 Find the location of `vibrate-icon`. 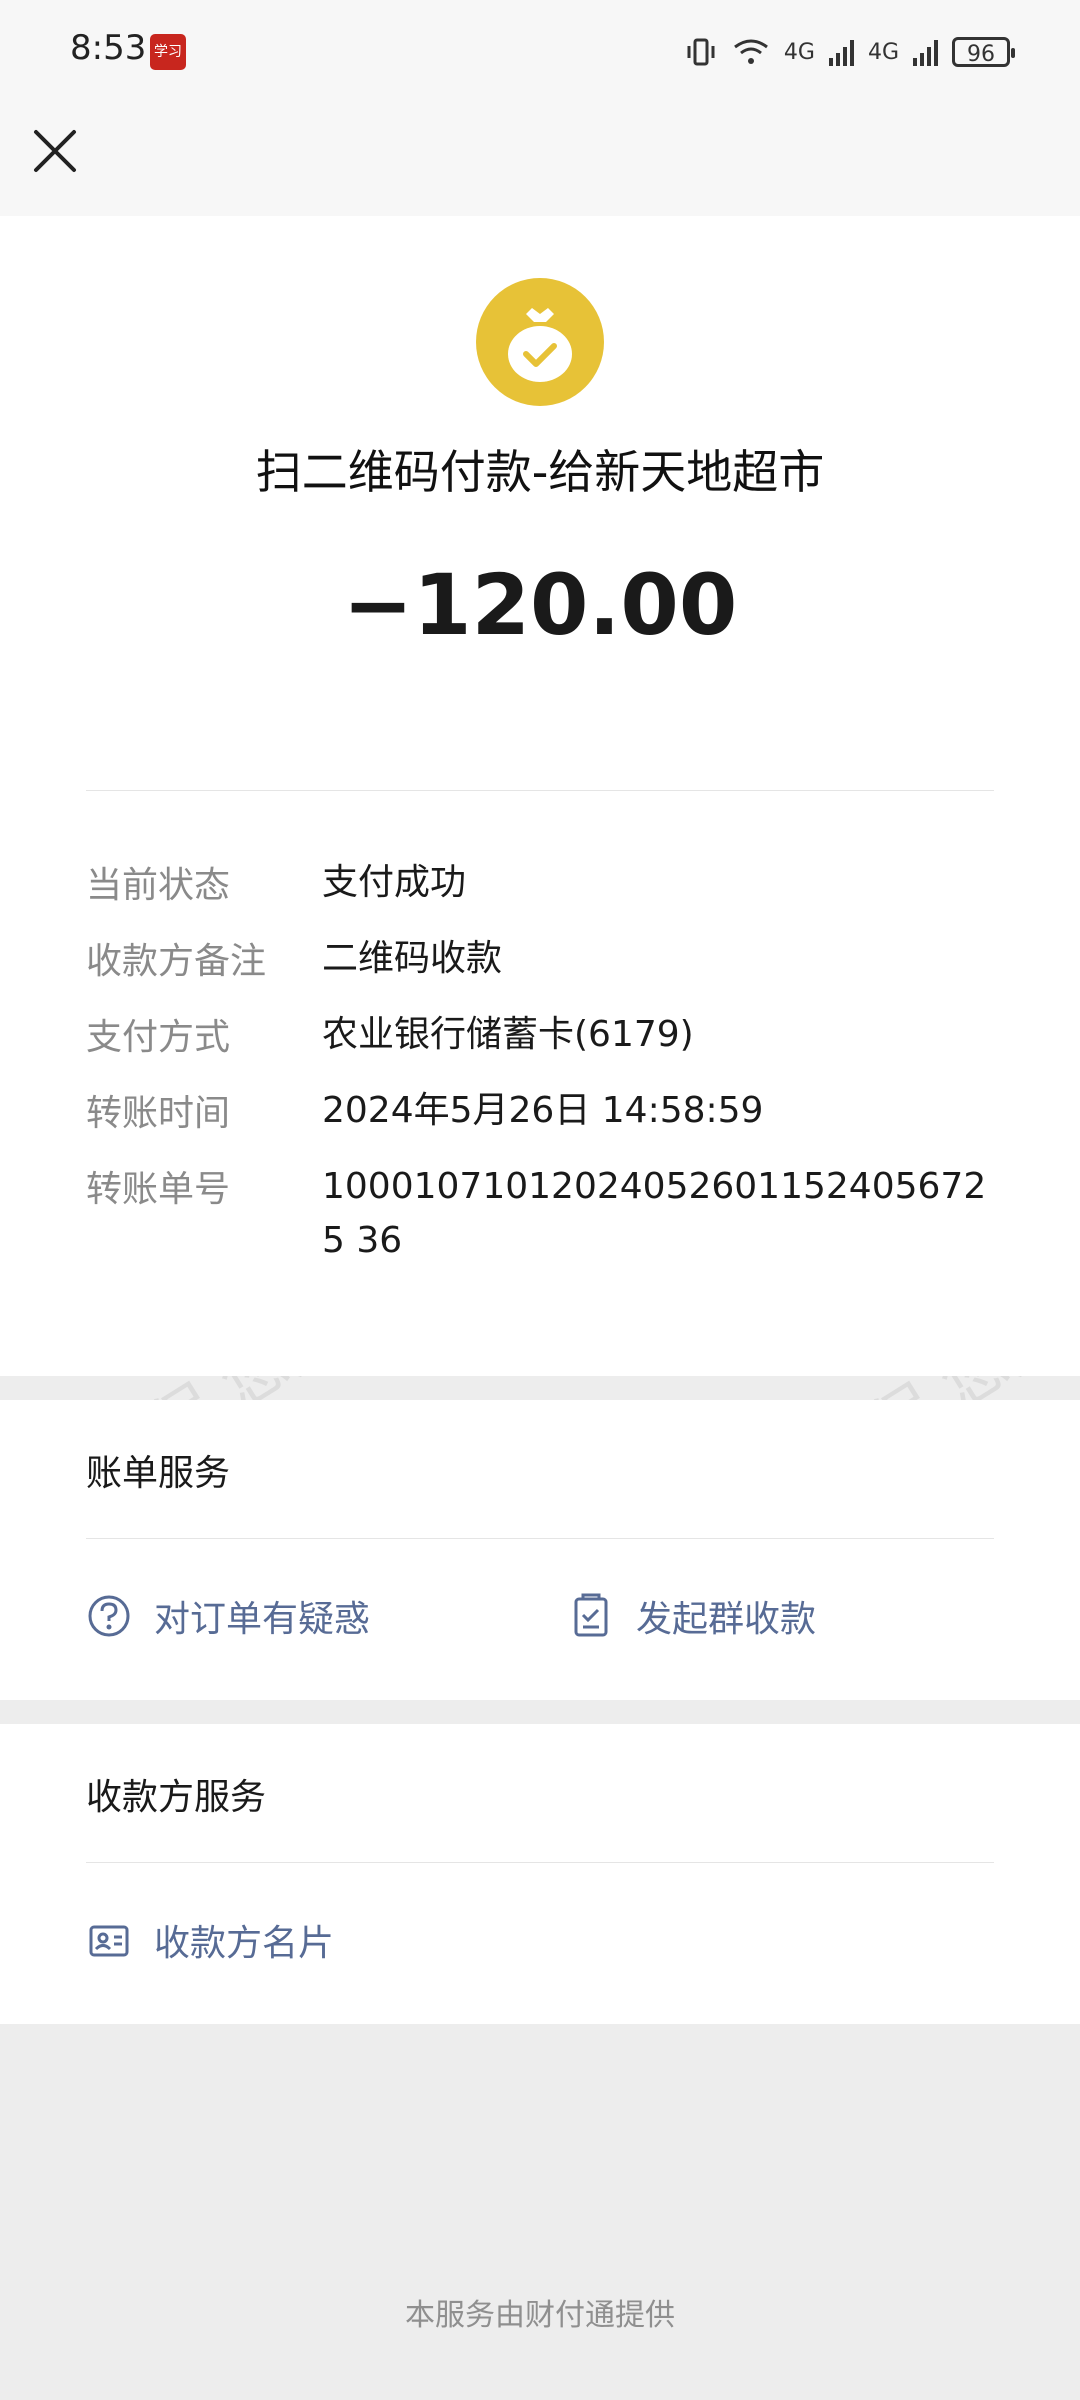

vibrate-icon is located at coordinates (701, 52).